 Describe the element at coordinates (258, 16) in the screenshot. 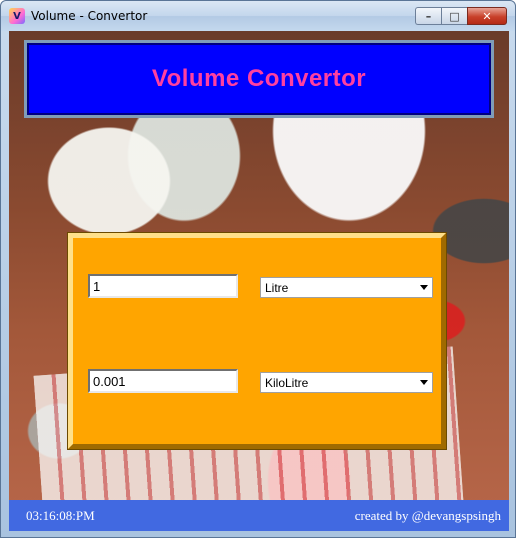

I see `title-bar: V Volume - Convertor – □ ✕` at that location.